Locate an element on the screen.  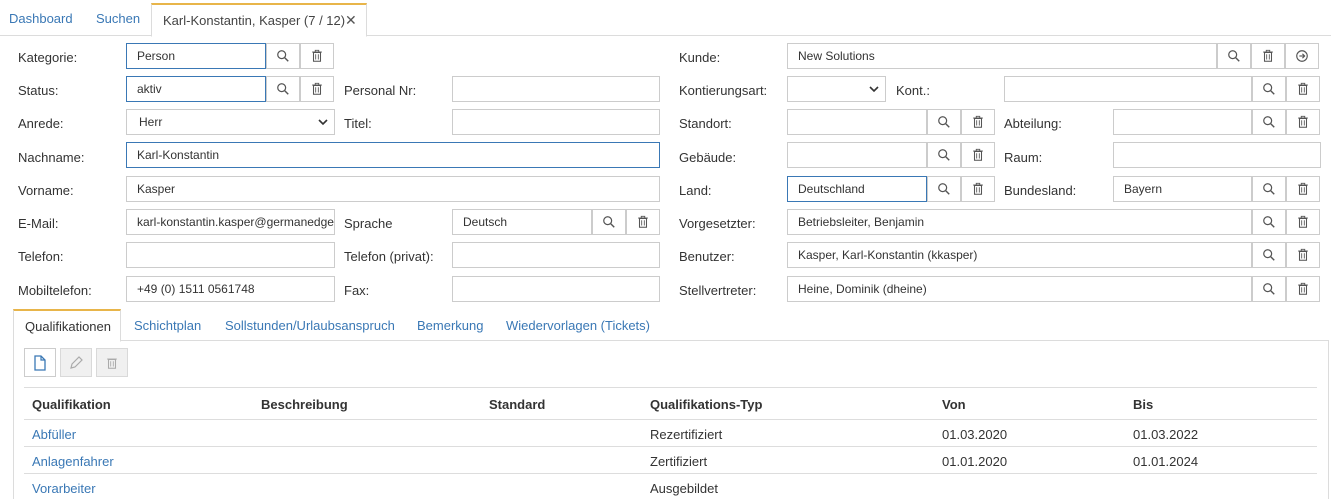
vorname-field: Kasper is located at coordinates (393, 189).